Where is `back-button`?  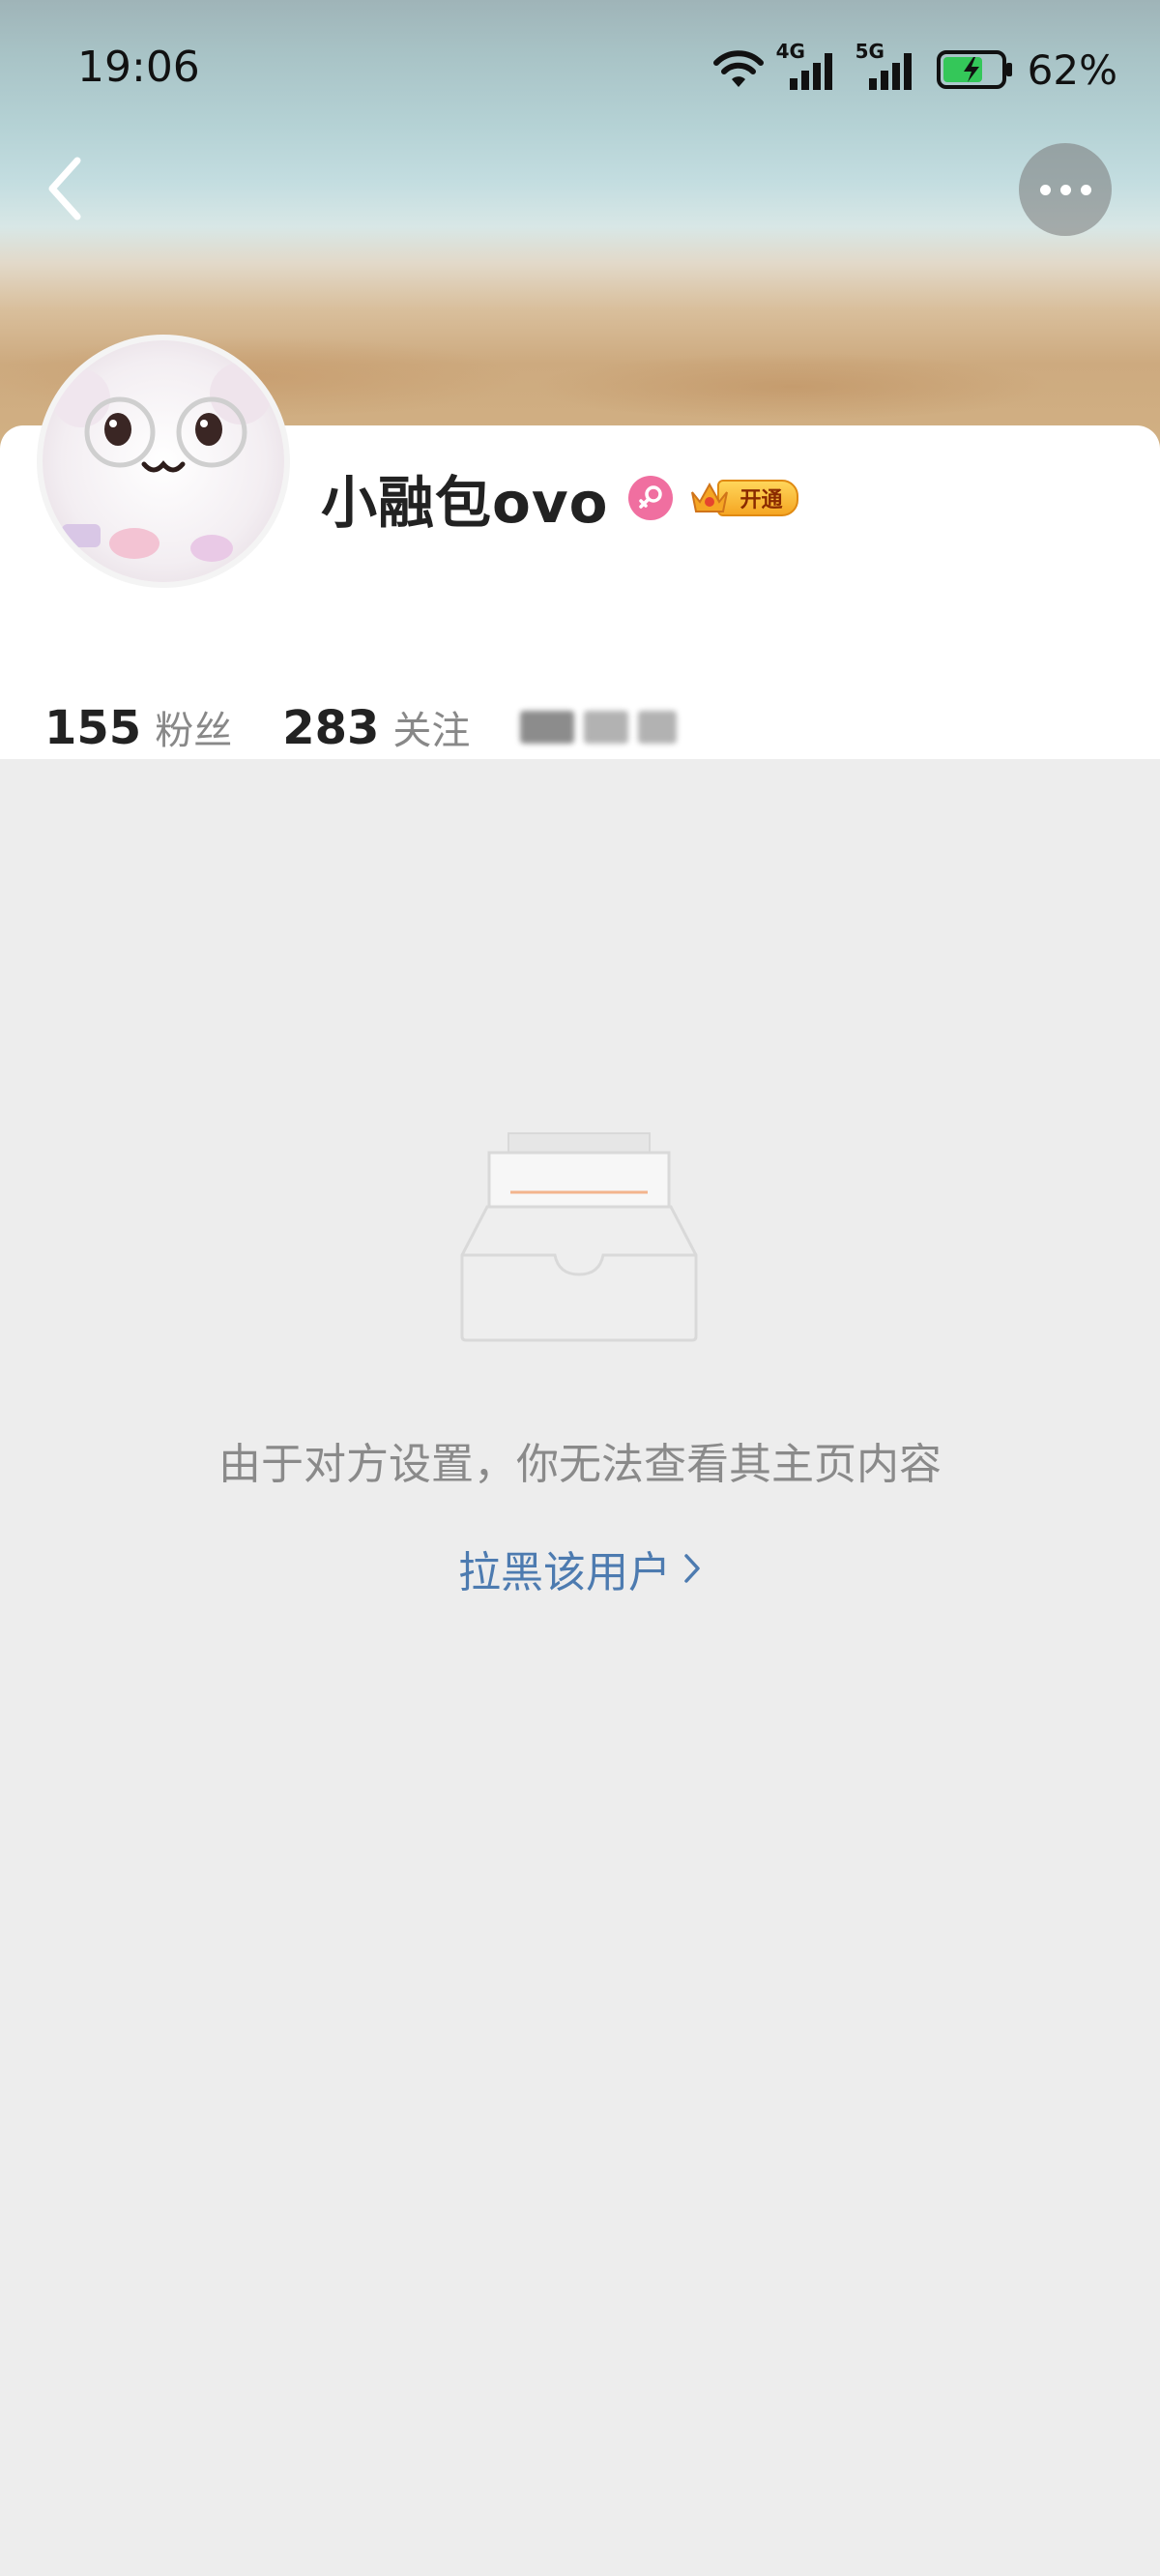 back-button is located at coordinates (64, 188).